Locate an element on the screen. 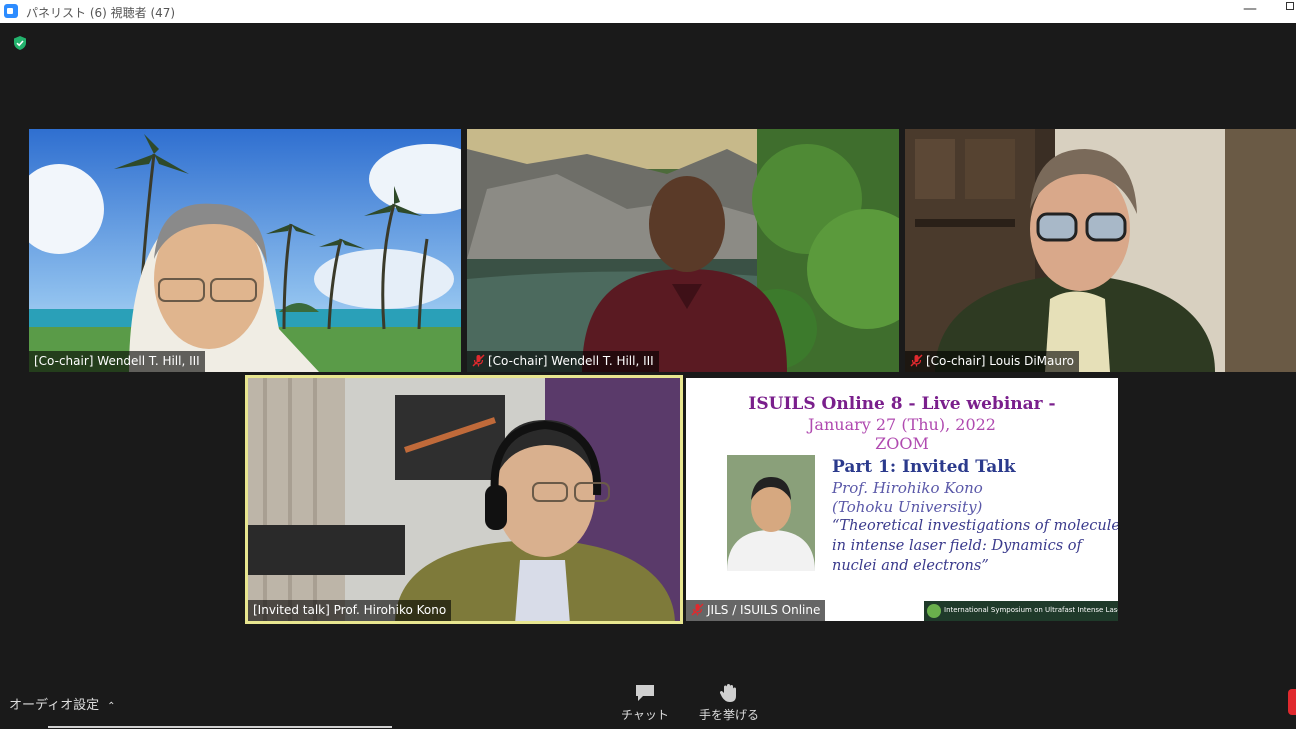 This screenshot has width=1296, height=729. zoom-app-icon is located at coordinates (11, 11).